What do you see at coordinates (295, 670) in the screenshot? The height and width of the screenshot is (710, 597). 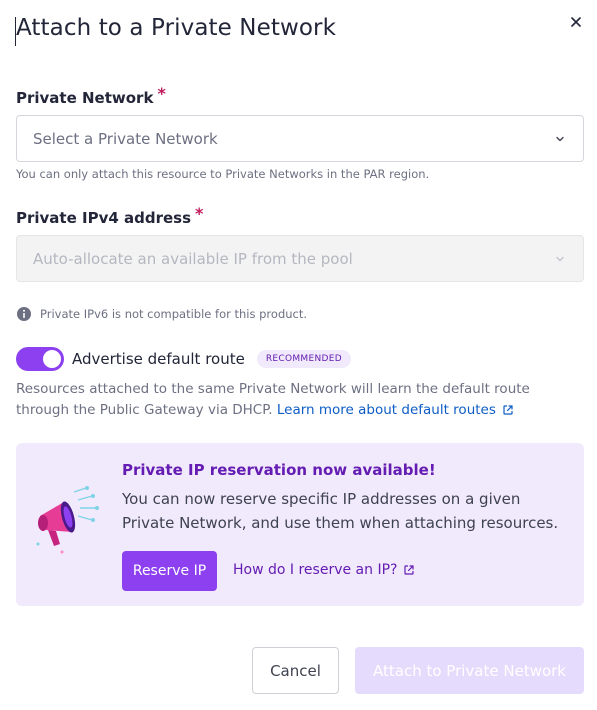 I see `cancel-button: Cancel` at bounding box center [295, 670].